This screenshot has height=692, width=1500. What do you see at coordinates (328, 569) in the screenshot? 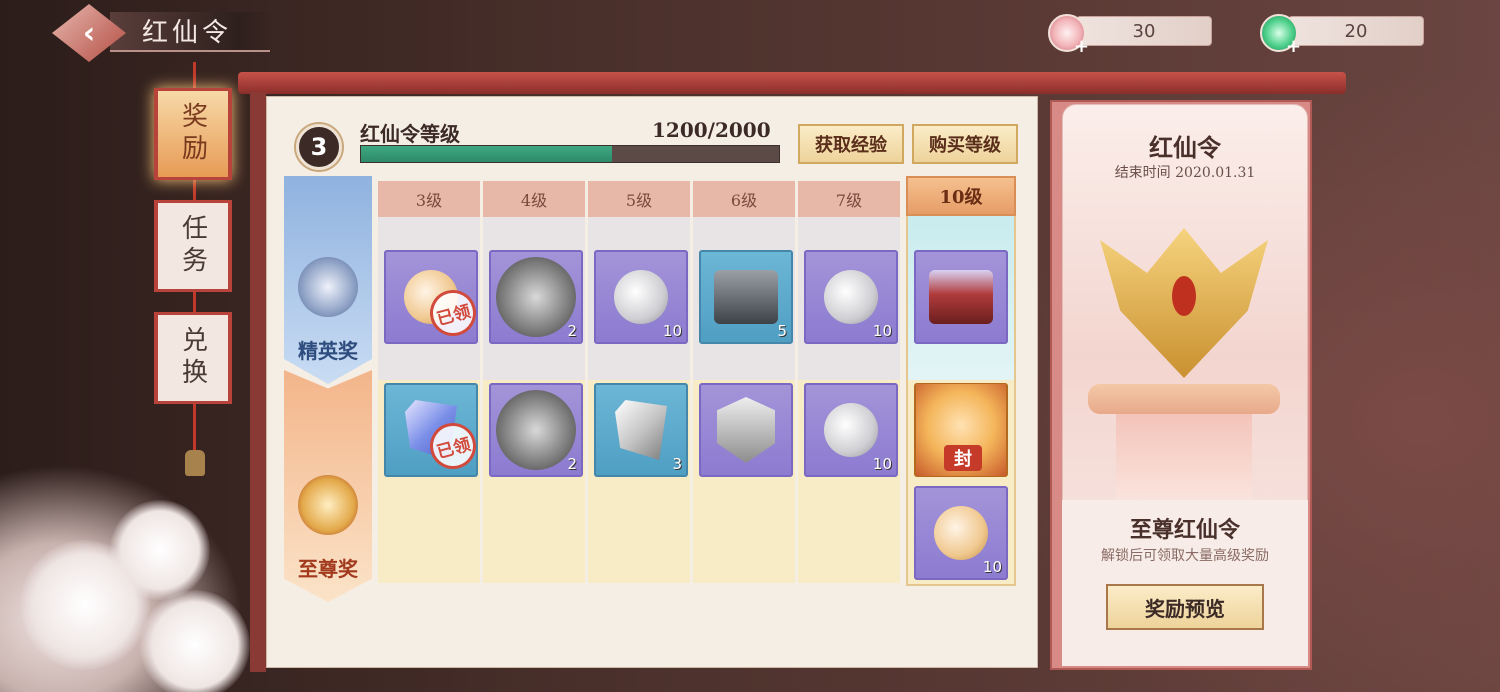
I see `row-label-text: 至尊奖` at bounding box center [328, 569].